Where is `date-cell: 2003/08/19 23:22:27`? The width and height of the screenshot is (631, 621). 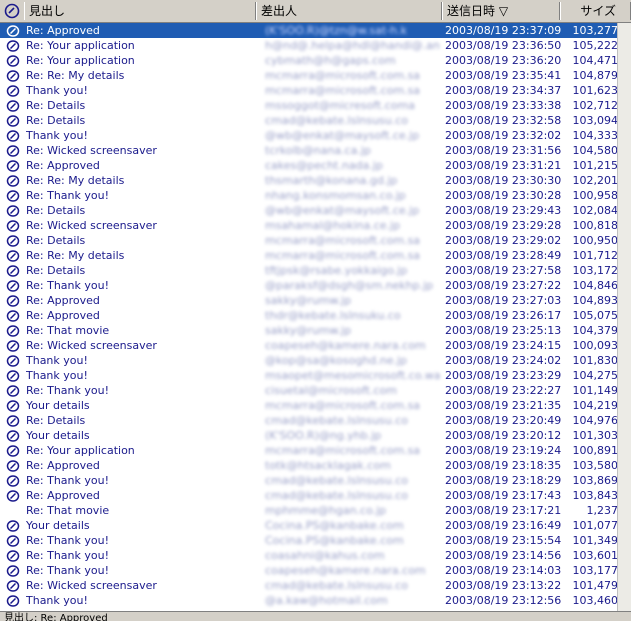
date-cell: 2003/08/19 23:22:27 is located at coordinates (503, 390).